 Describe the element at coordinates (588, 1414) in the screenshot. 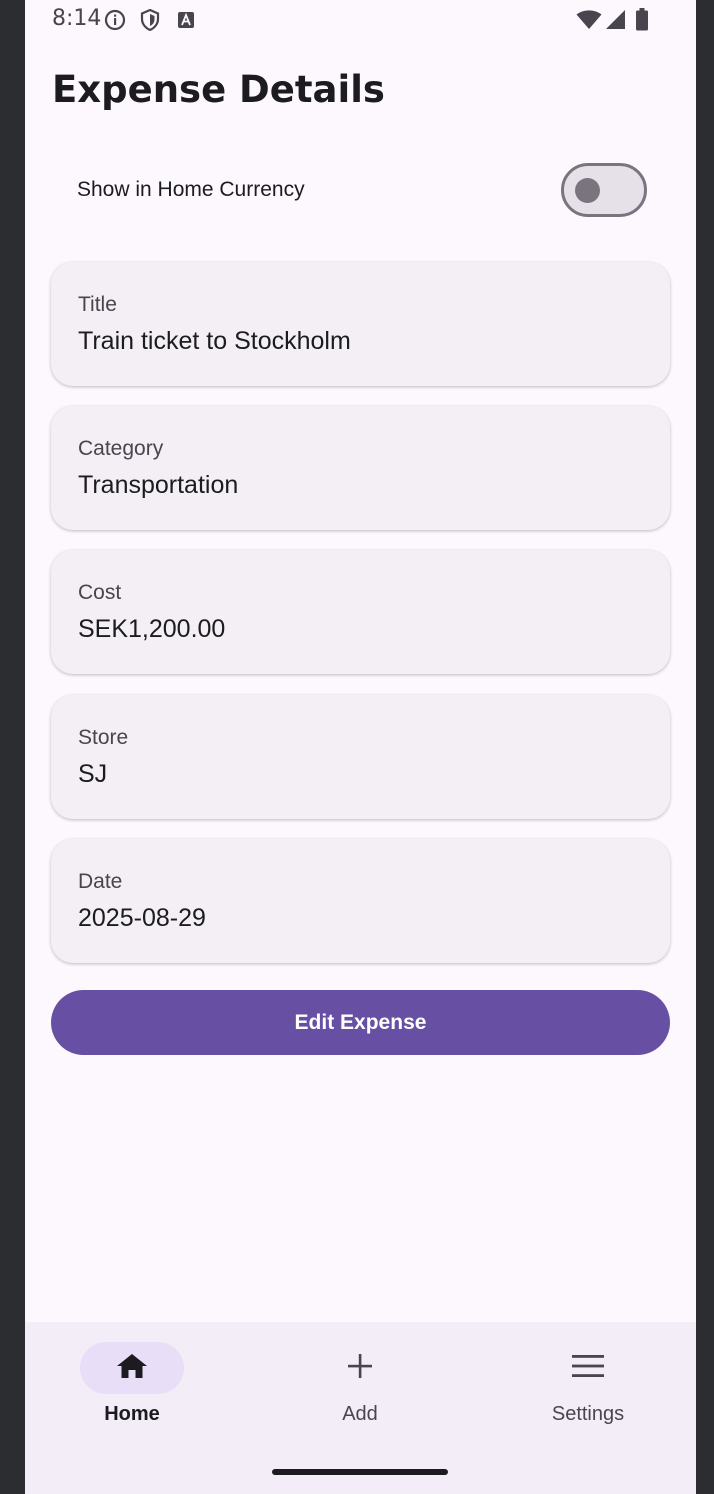

I see `nav-label-settings: Settings` at that location.